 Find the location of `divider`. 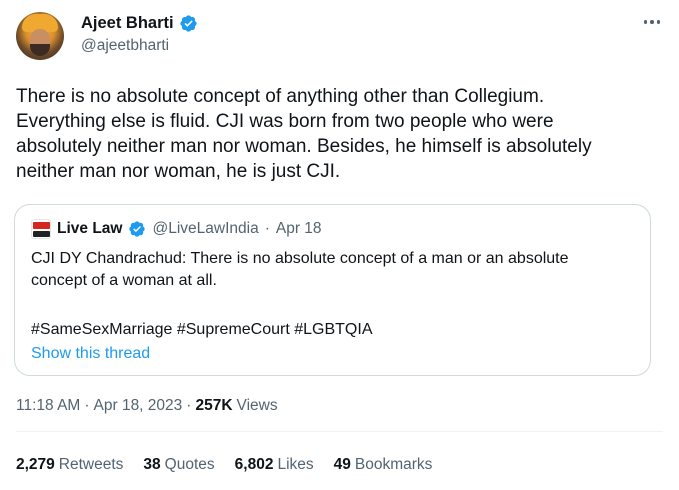

divider is located at coordinates (339, 431).